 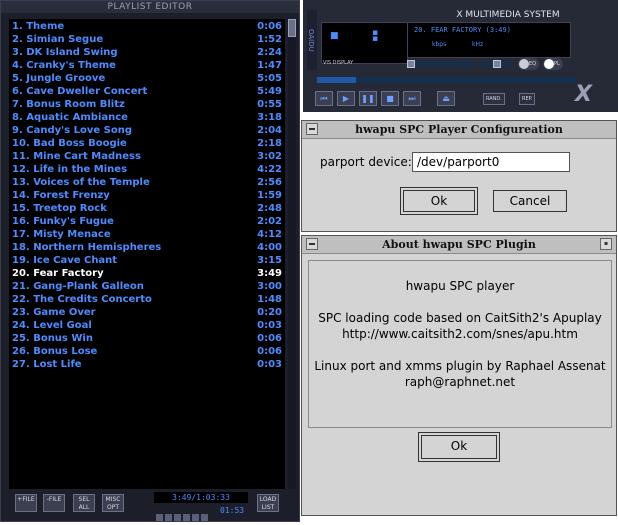 I want to click on previous-icon: ⏮, so click(x=324, y=98).